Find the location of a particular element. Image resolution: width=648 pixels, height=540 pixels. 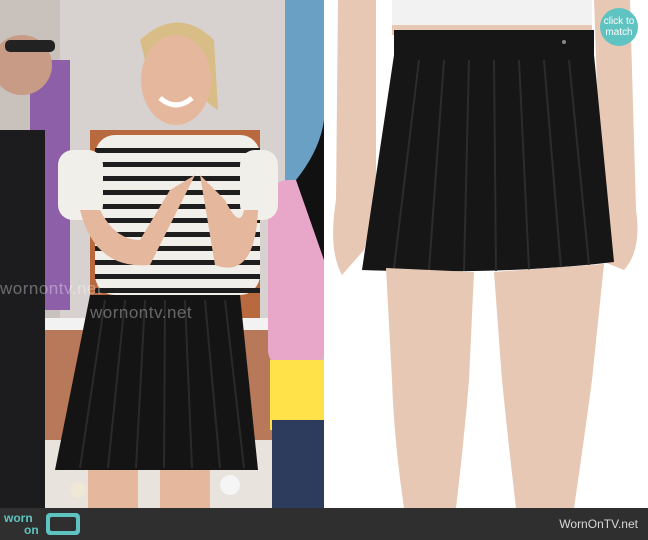

tv-icon is located at coordinates (63, 524).